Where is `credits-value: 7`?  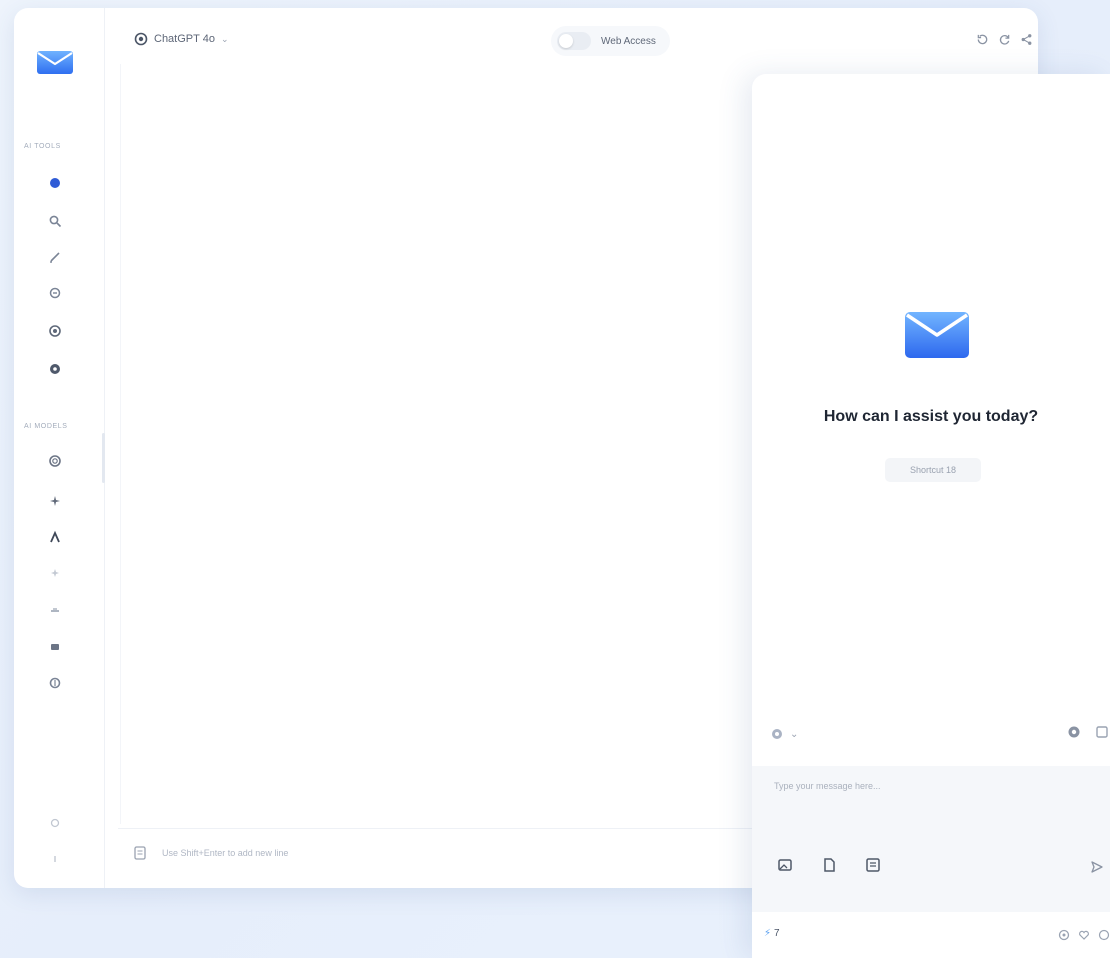 credits-value: 7 is located at coordinates (777, 933).